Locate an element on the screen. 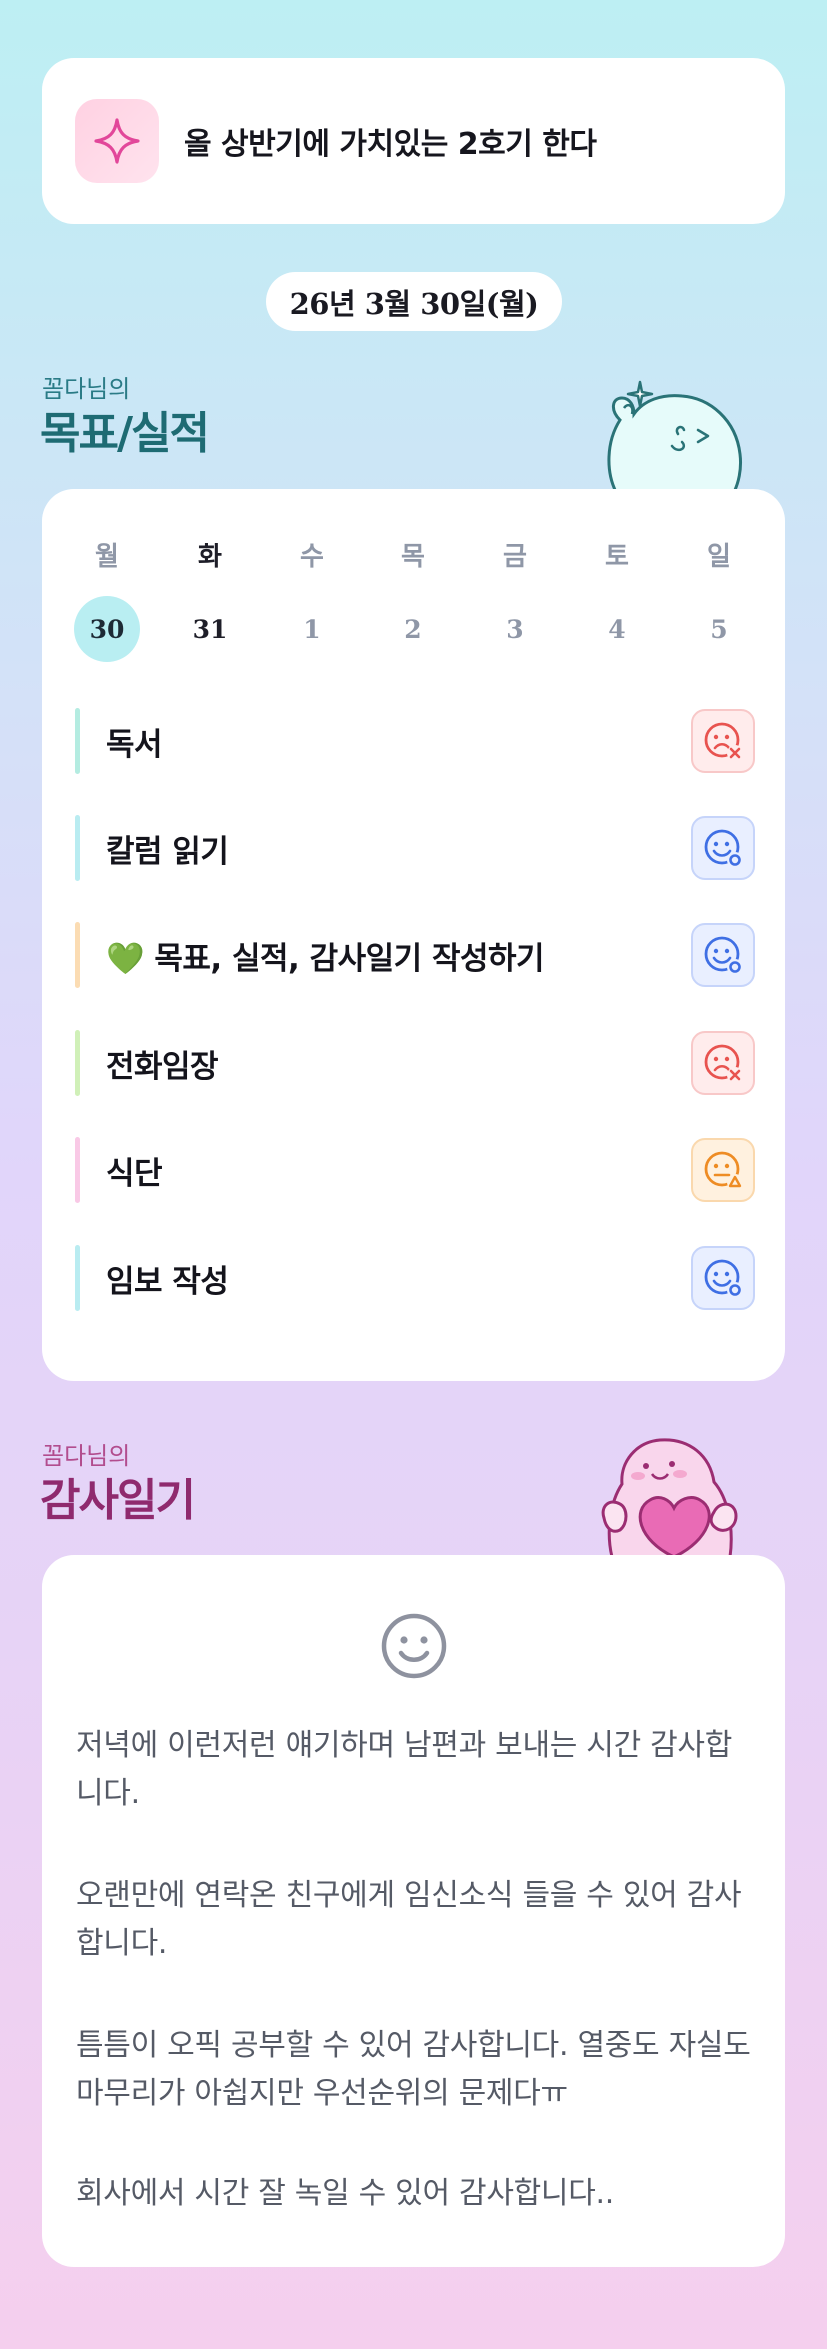 This screenshot has height=2349, width=827. task-label: 칼럼 읽기 is located at coordinates (167, 851).